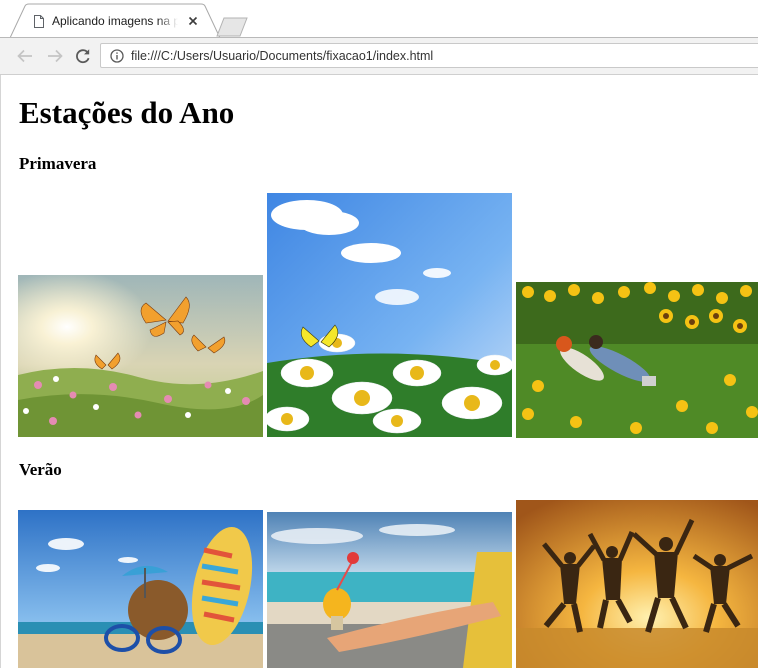 The image size is (758, 668). What do you see at coordinates (117, 56) in the screenshot?
I see `info-icon` at bounding box center [117, 56].